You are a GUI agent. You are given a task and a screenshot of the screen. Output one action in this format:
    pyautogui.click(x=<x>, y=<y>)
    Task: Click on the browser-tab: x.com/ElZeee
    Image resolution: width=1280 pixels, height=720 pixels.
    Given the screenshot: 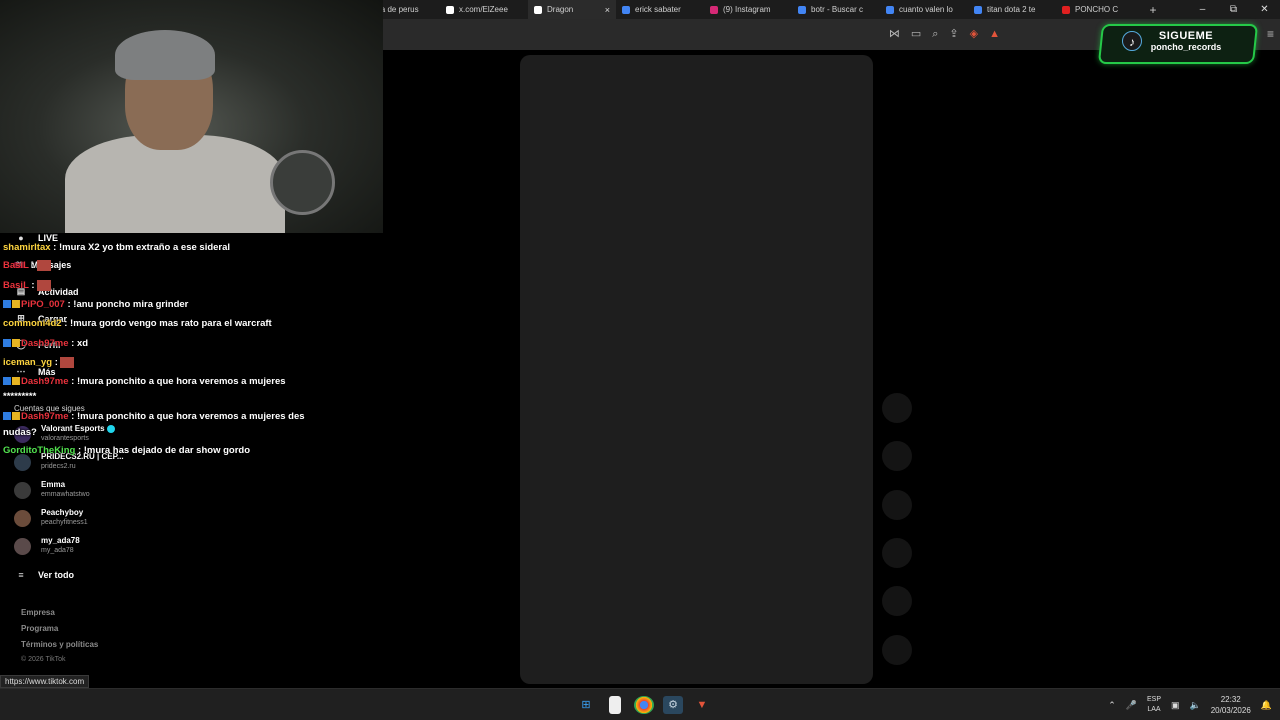 What is the action you would take?
    pyautogui.click(x=484, y=9)
    